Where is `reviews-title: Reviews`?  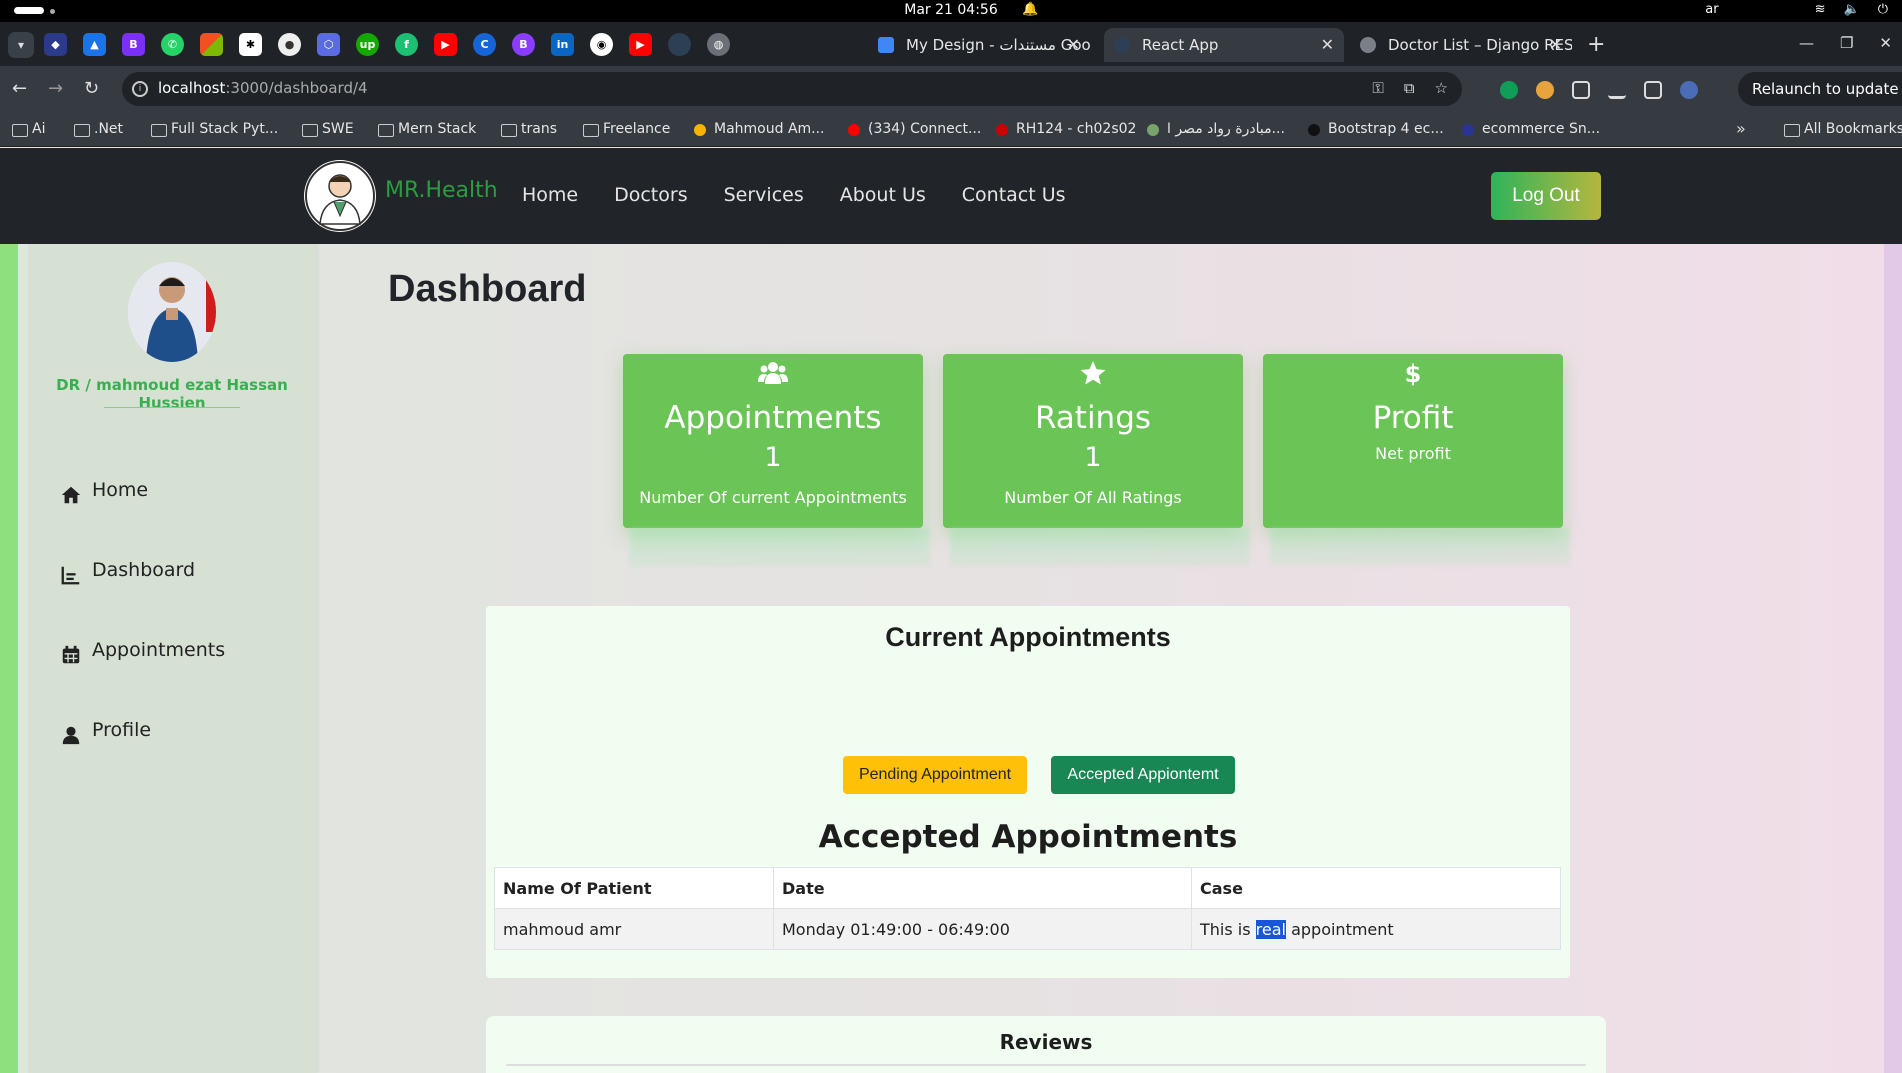 reviews-title: Reviews is located at coordinates (1046, 1042).